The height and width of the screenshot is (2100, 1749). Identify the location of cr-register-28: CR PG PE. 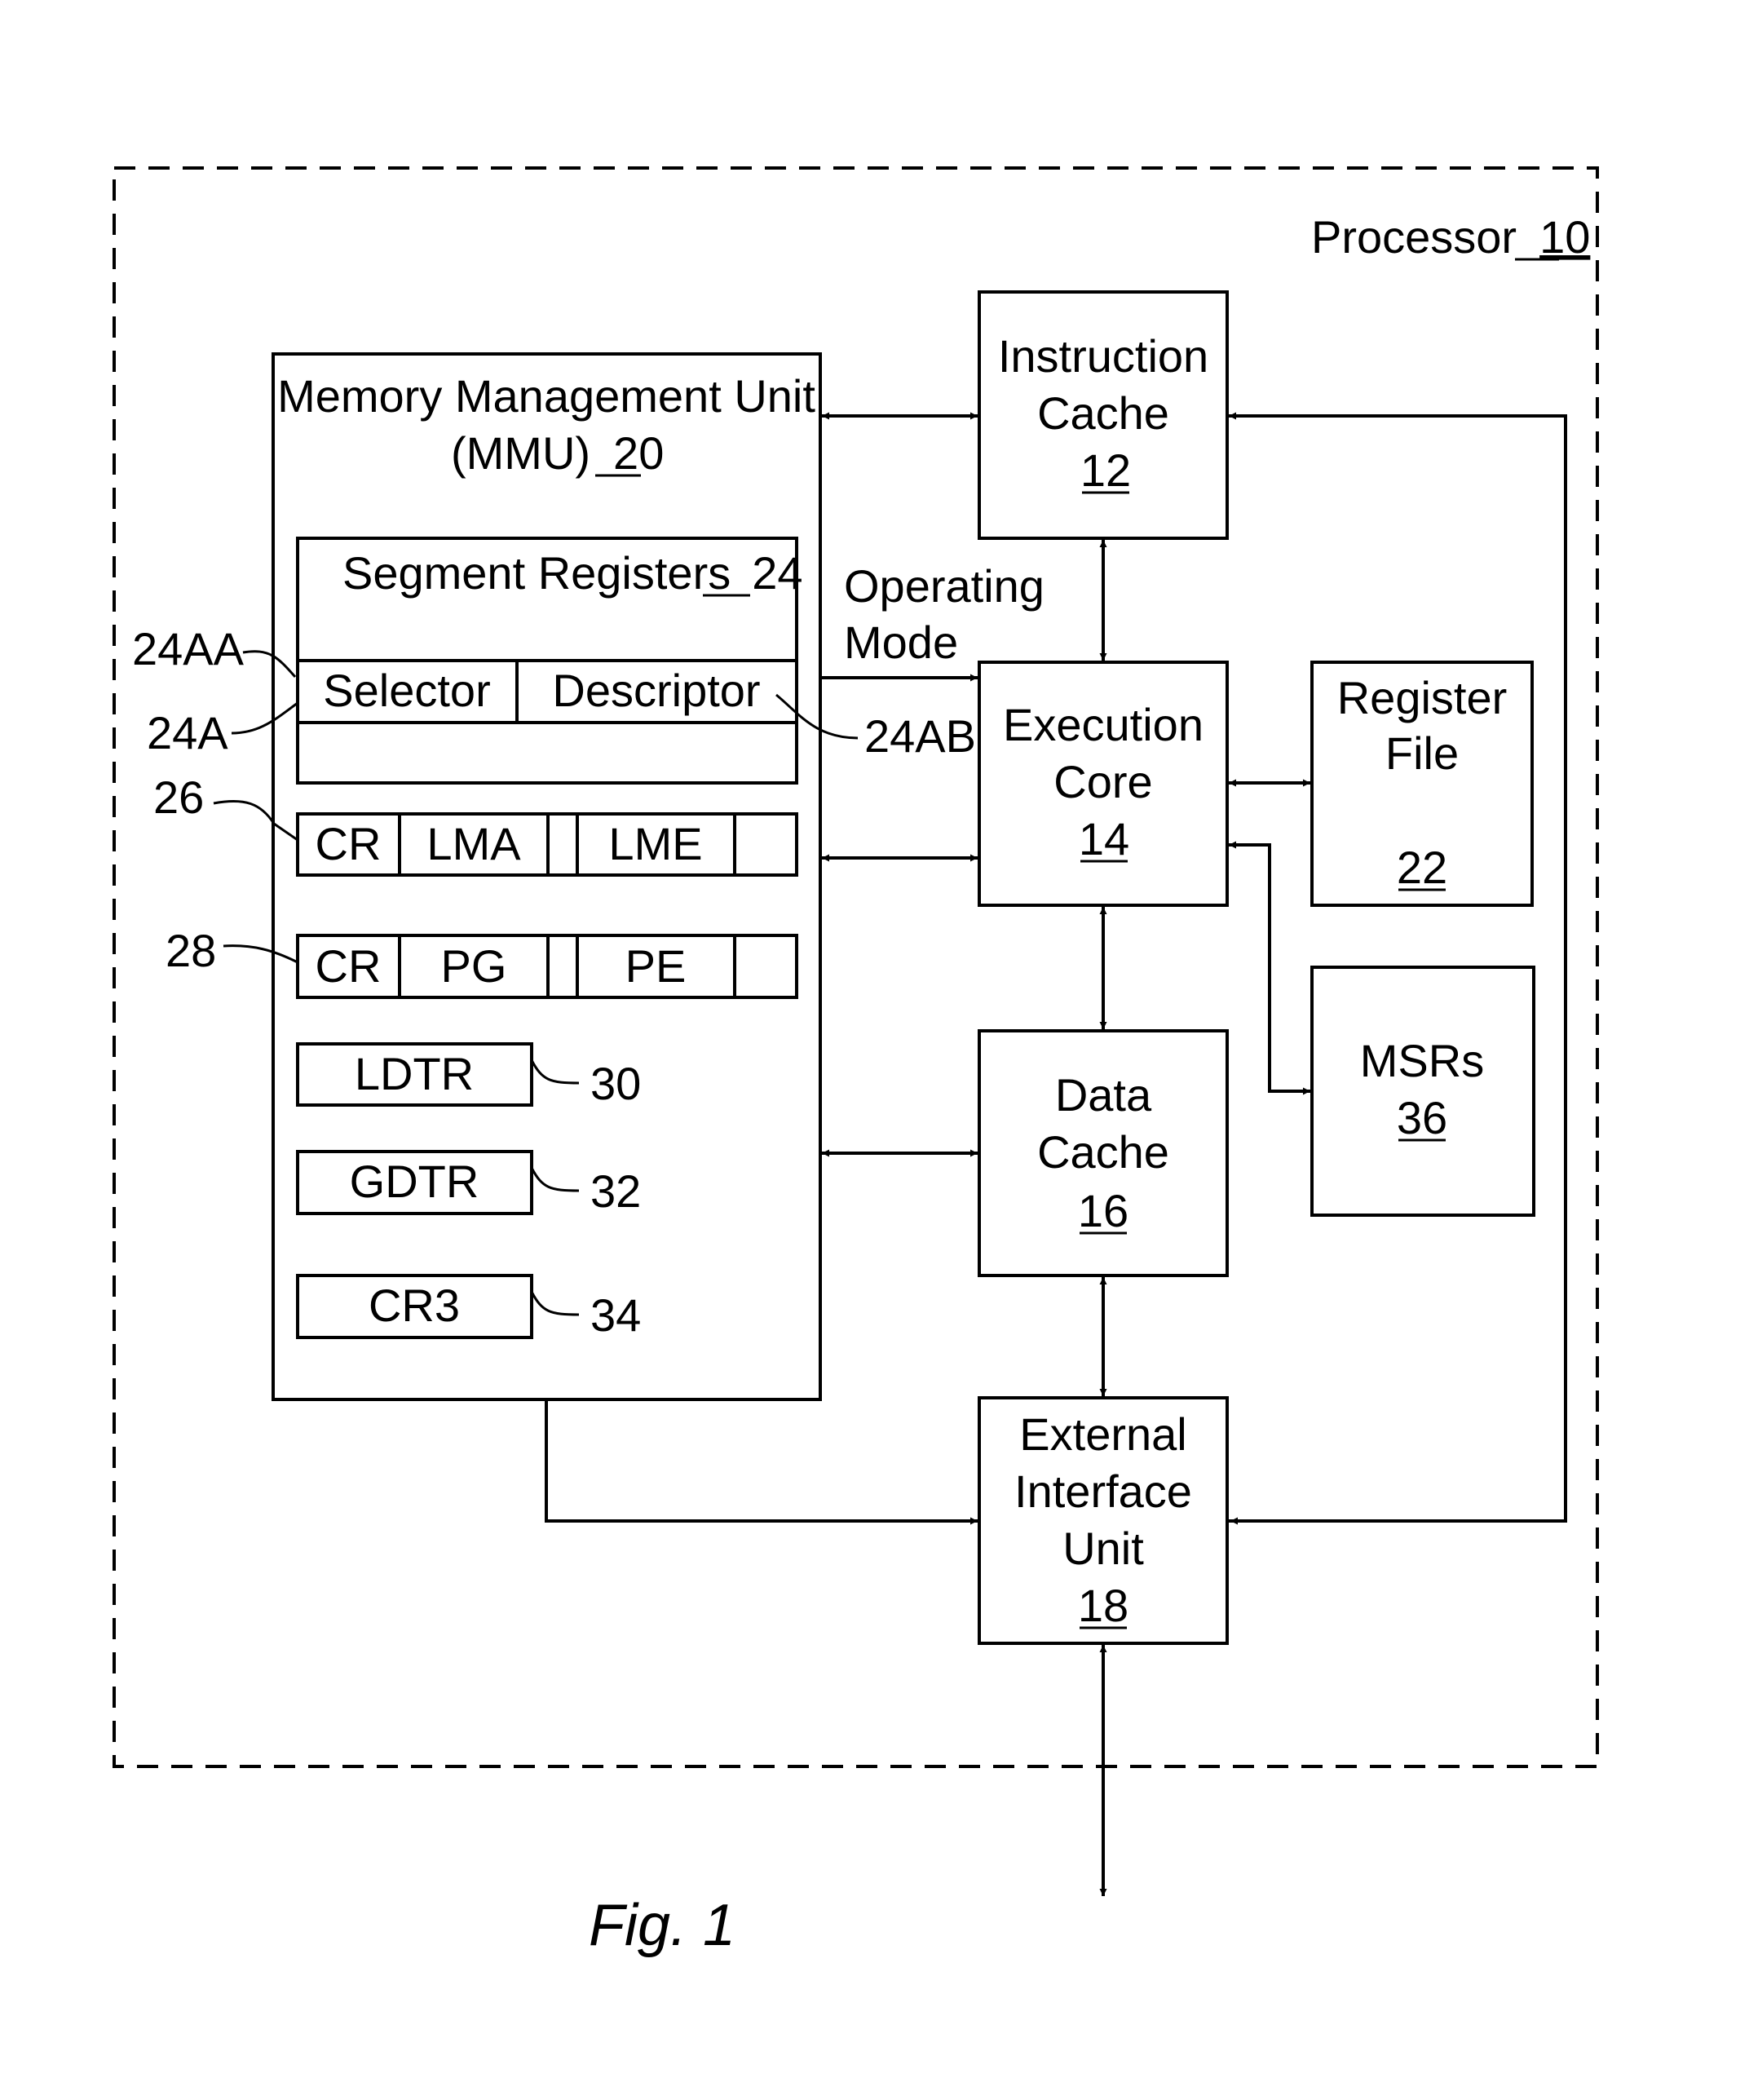
(547, 967).